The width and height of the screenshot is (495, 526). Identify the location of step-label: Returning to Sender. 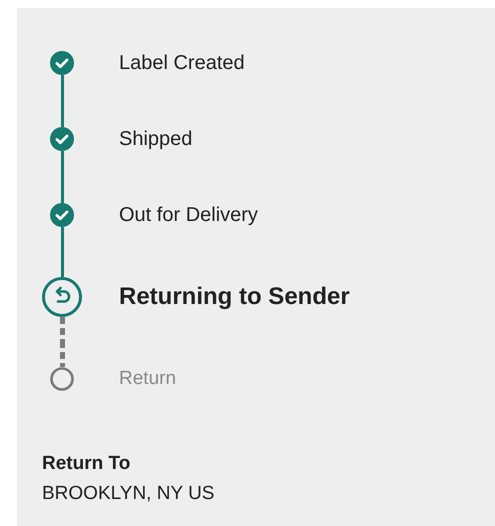
(234, 297).